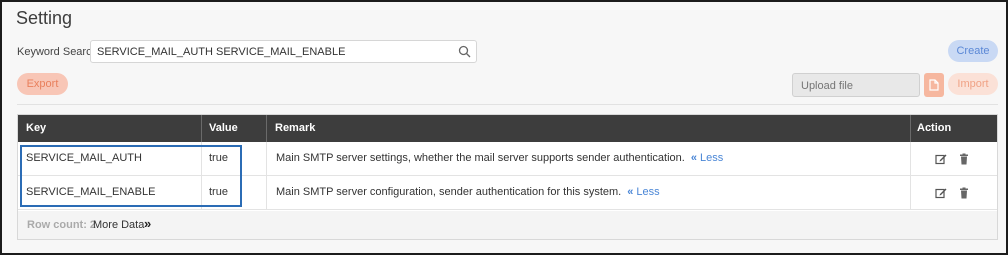 The width and height of the screenshot is (1008, 255). What do you see at coordinates (84, 158) in the screenshot?
I see `key-cell: SERVICE_MAIL_AUTH` at bounding box center [84, 158].